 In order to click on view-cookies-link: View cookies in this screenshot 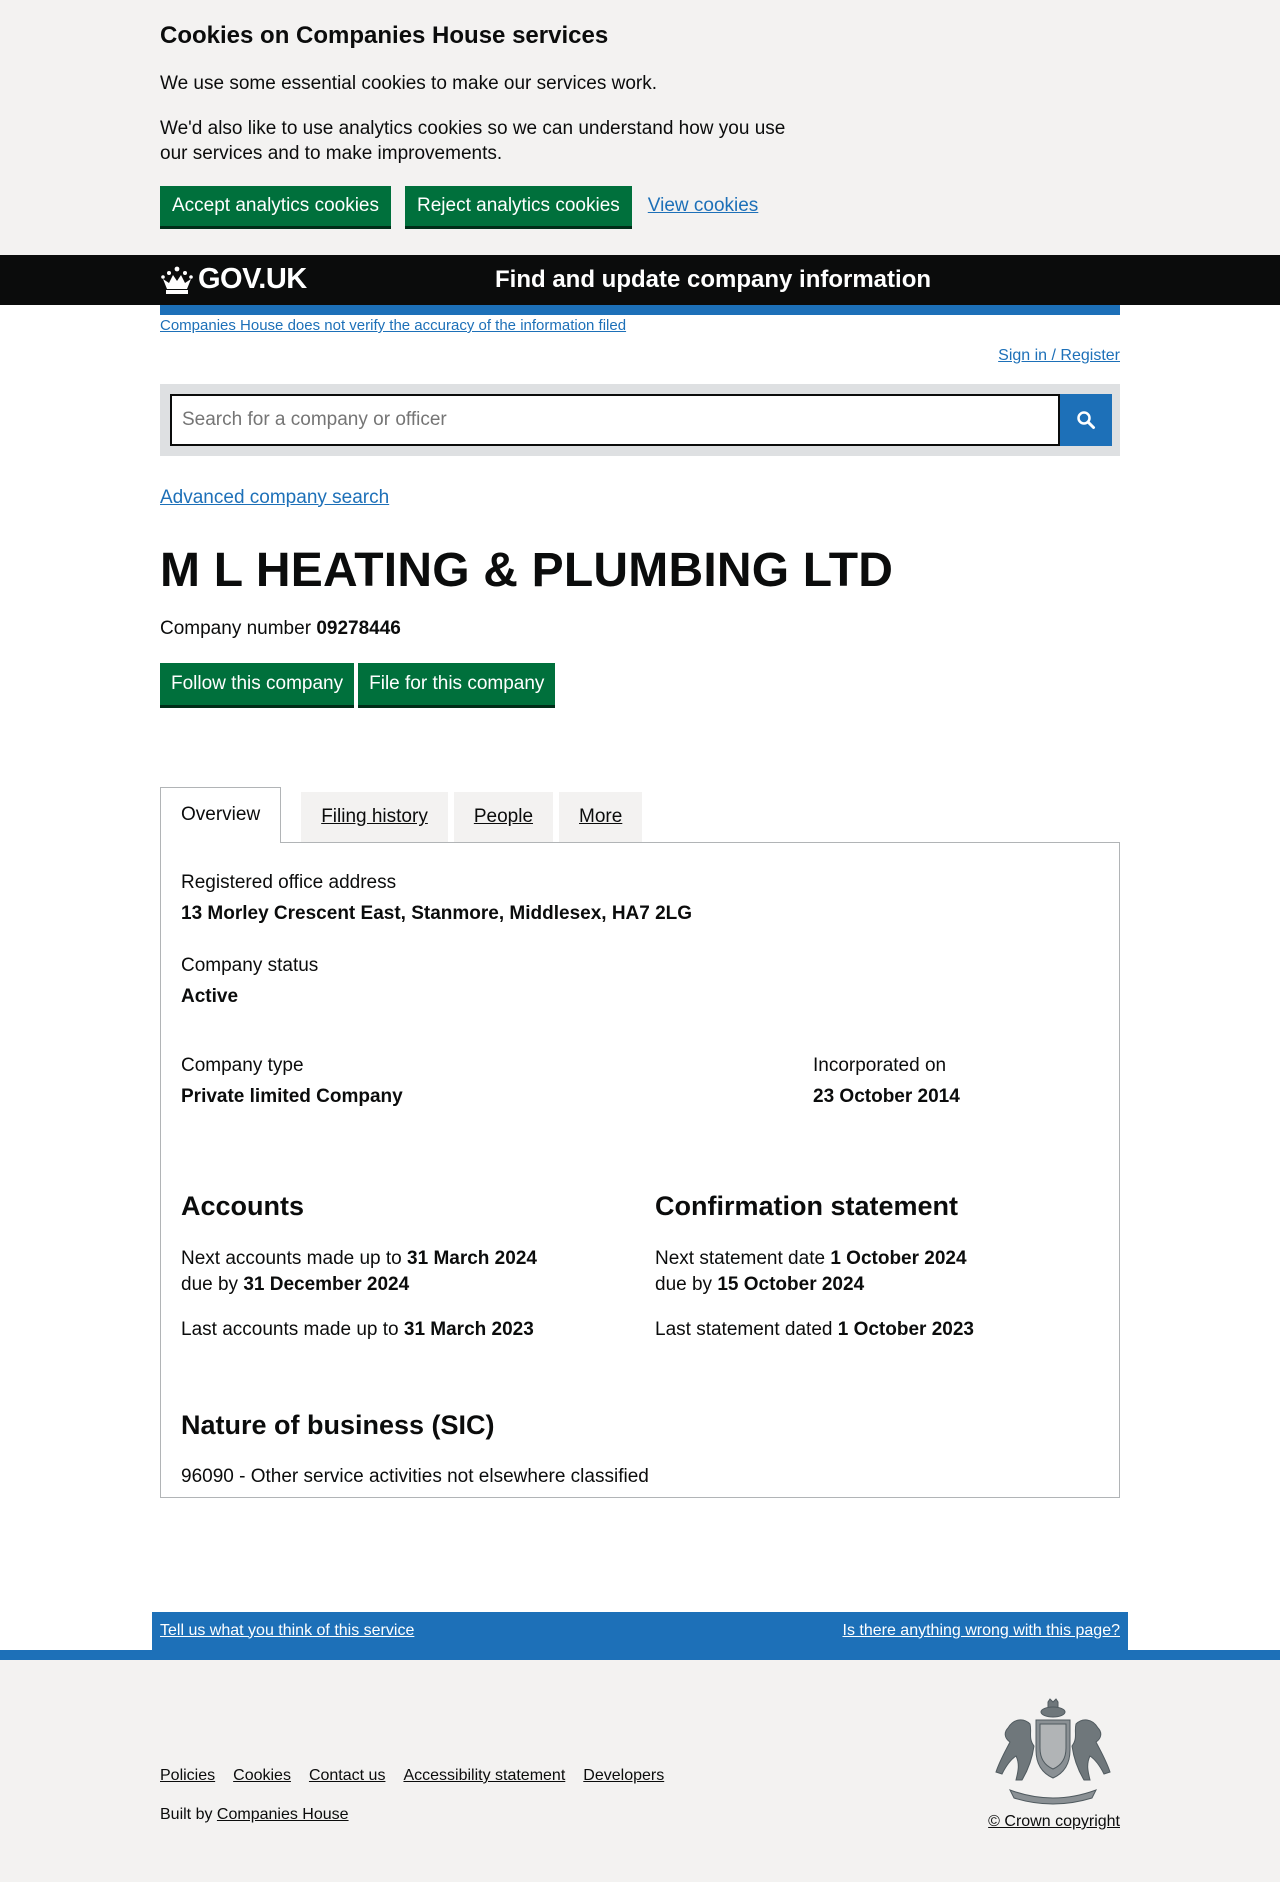, I will do `click(703, 206)`.